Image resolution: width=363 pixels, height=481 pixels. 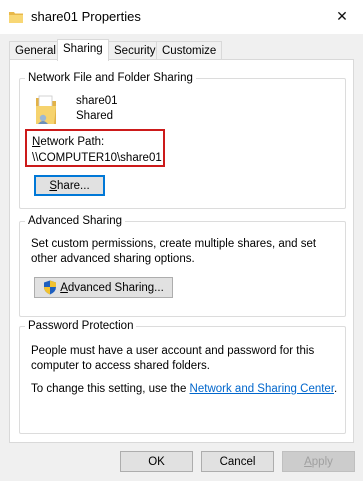 What do you see at coordinates (83, 50) in the screenshot?
I see `tab-sharing: Sharing` at bounding box center [83, 50].